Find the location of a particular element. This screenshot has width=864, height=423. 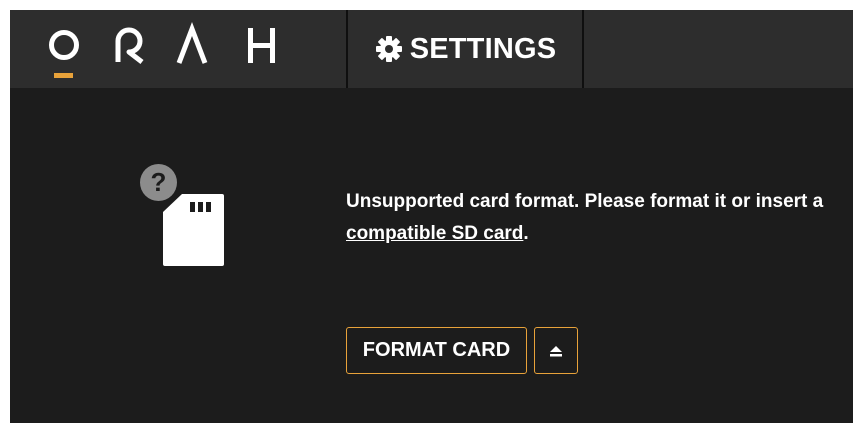

compatible-sd-card-link: compatible SD card is located at coordinates (434, 233).